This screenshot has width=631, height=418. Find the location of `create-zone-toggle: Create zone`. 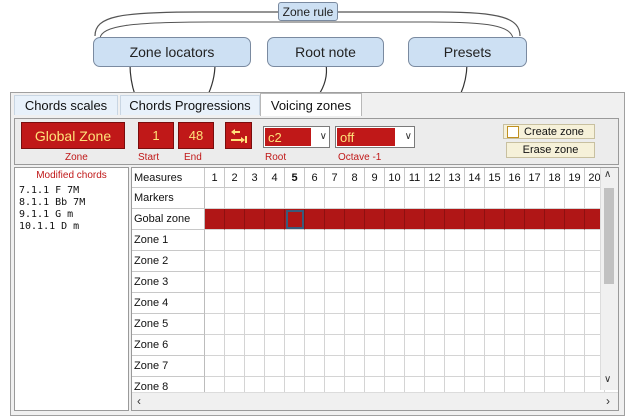

create-zone-toggle: Create zone is located at coordinates (549, 131).